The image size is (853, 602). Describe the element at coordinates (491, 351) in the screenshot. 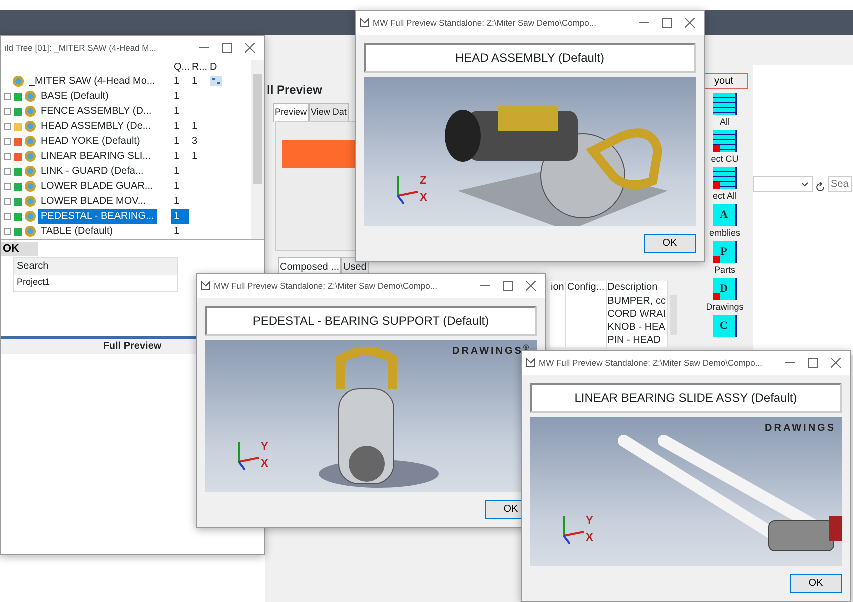

I see `logo: DRAWINGS$^{®}$` at that location.